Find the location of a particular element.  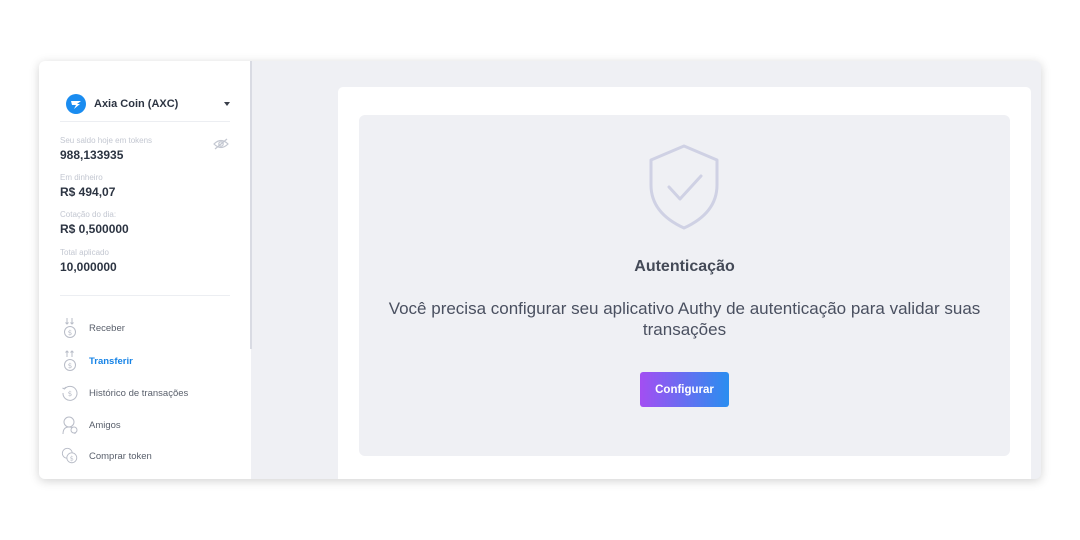

cash-balance-value: R$ 494,07 is located at coordinates (88, 192).